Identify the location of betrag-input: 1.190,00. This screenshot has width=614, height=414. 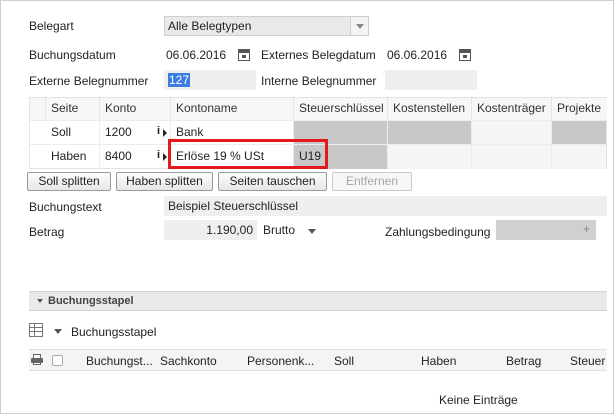
(210, 230).